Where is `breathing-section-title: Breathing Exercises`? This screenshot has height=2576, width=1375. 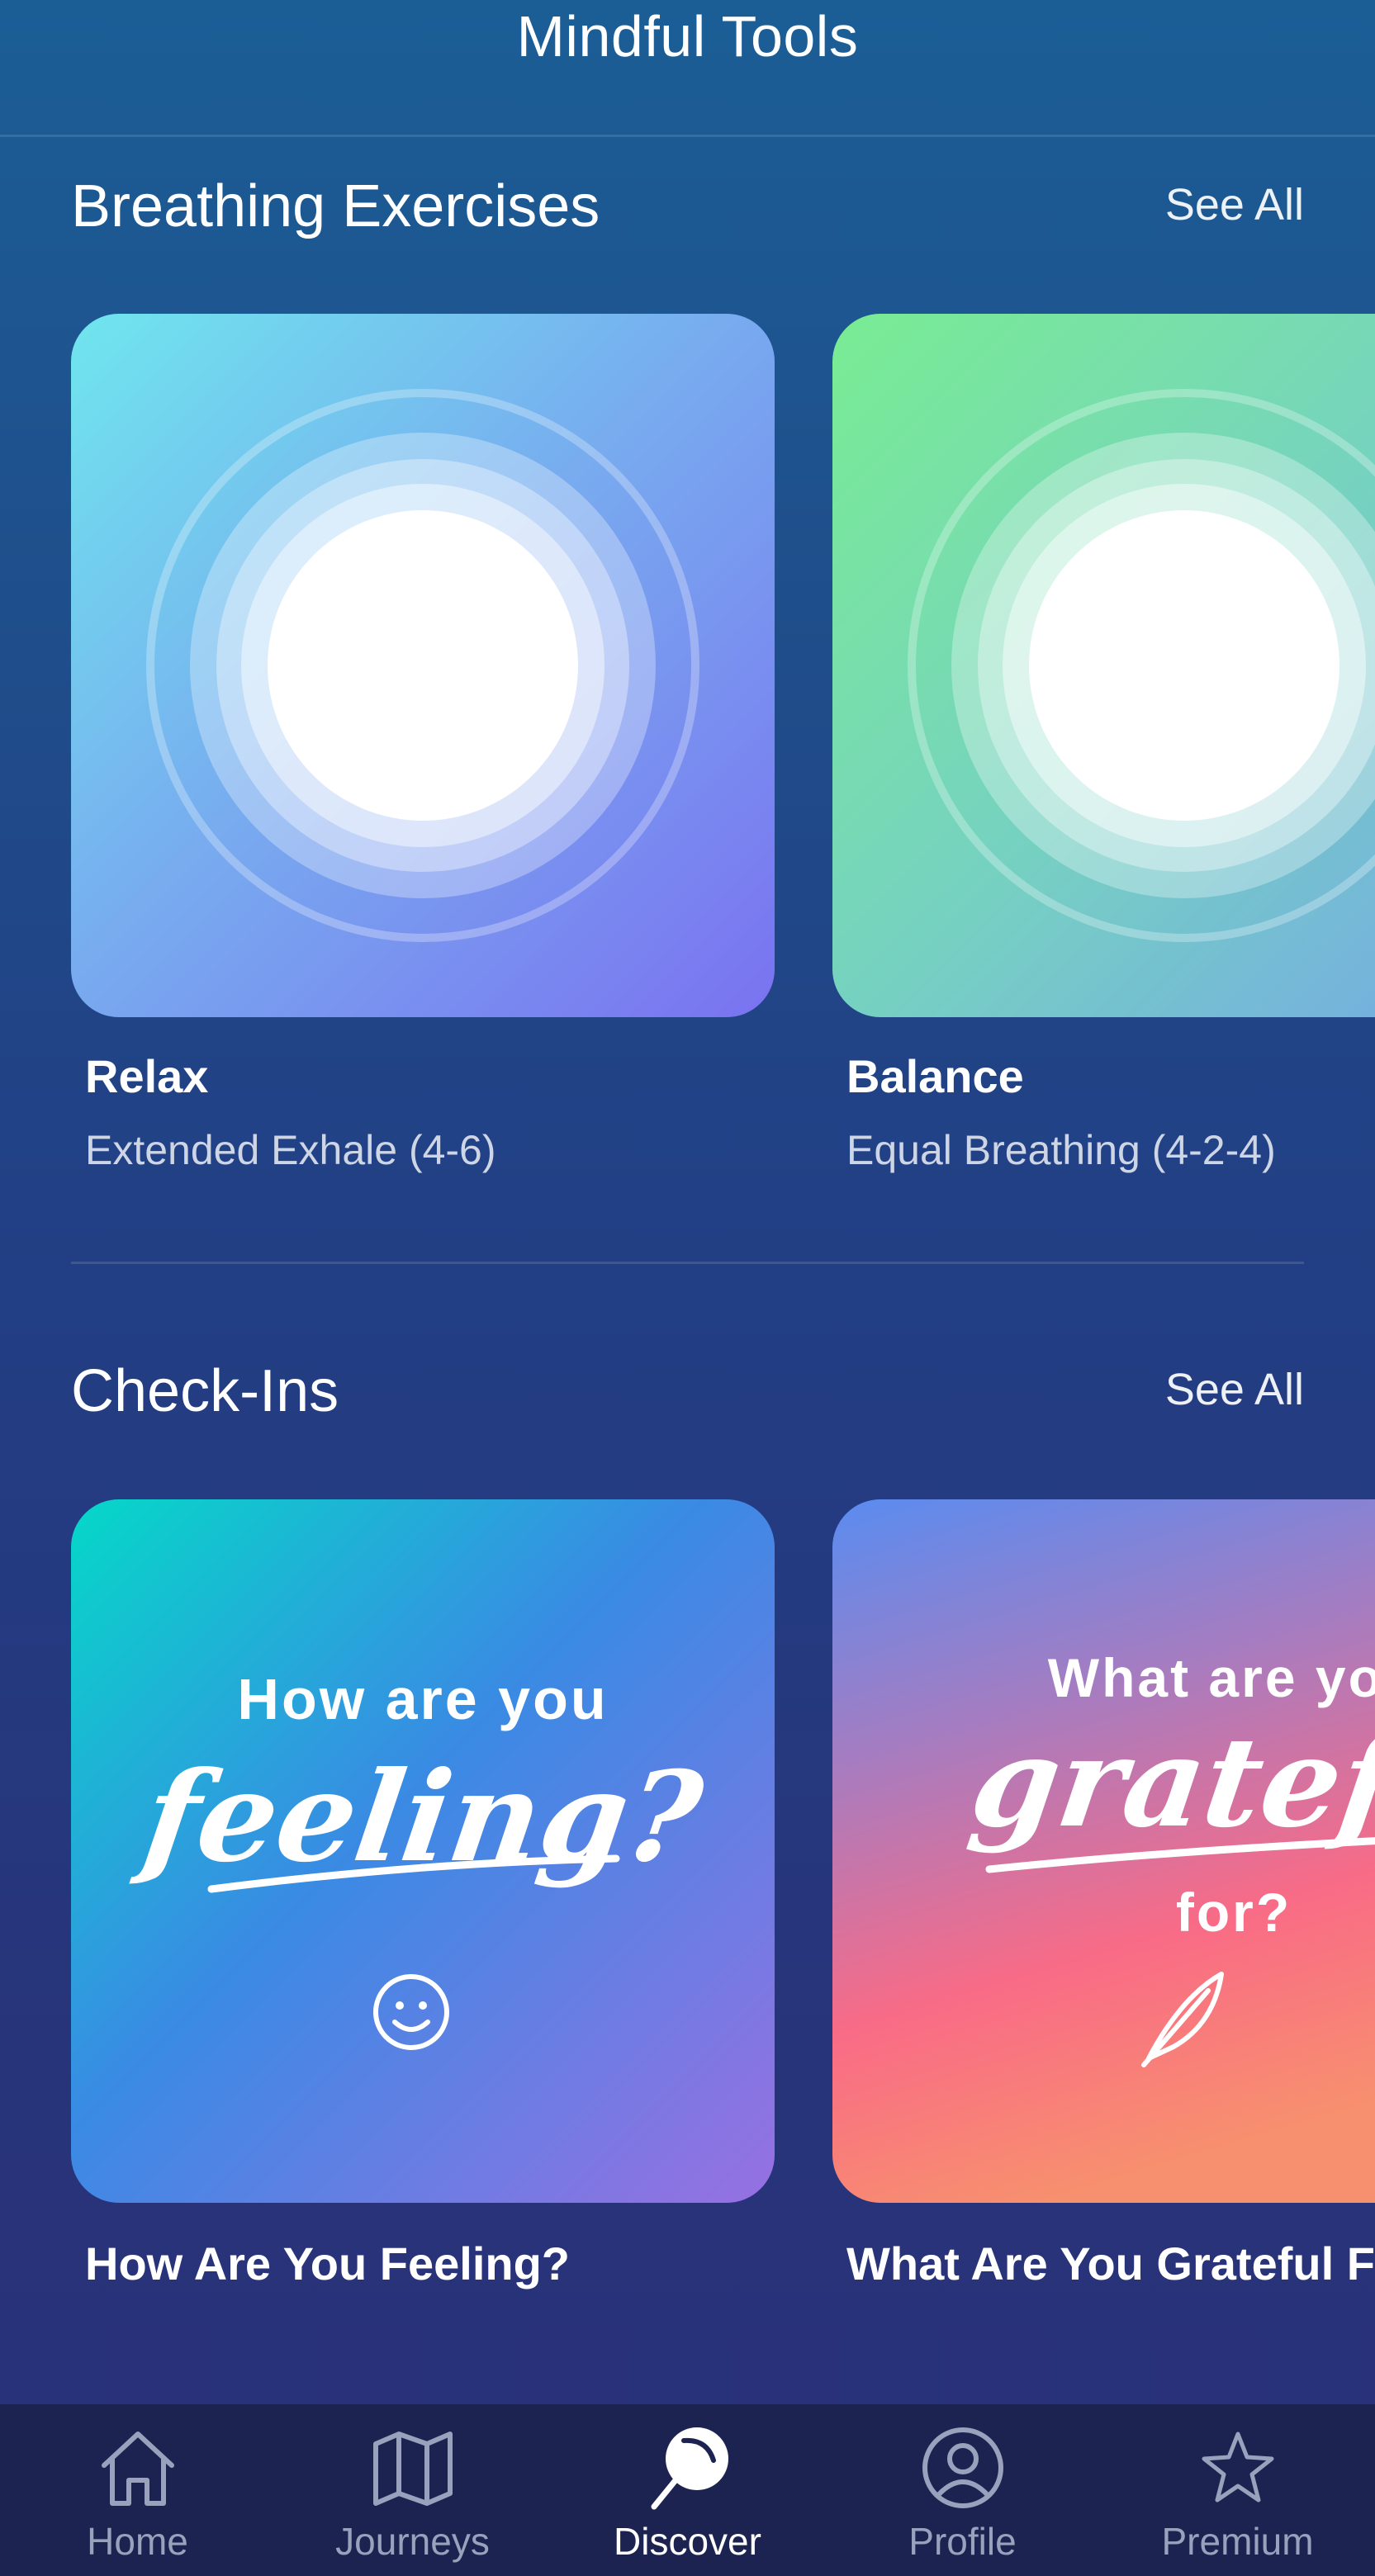 breathing-section-title: Breathing Exercises is located at coordinates (335, 206).